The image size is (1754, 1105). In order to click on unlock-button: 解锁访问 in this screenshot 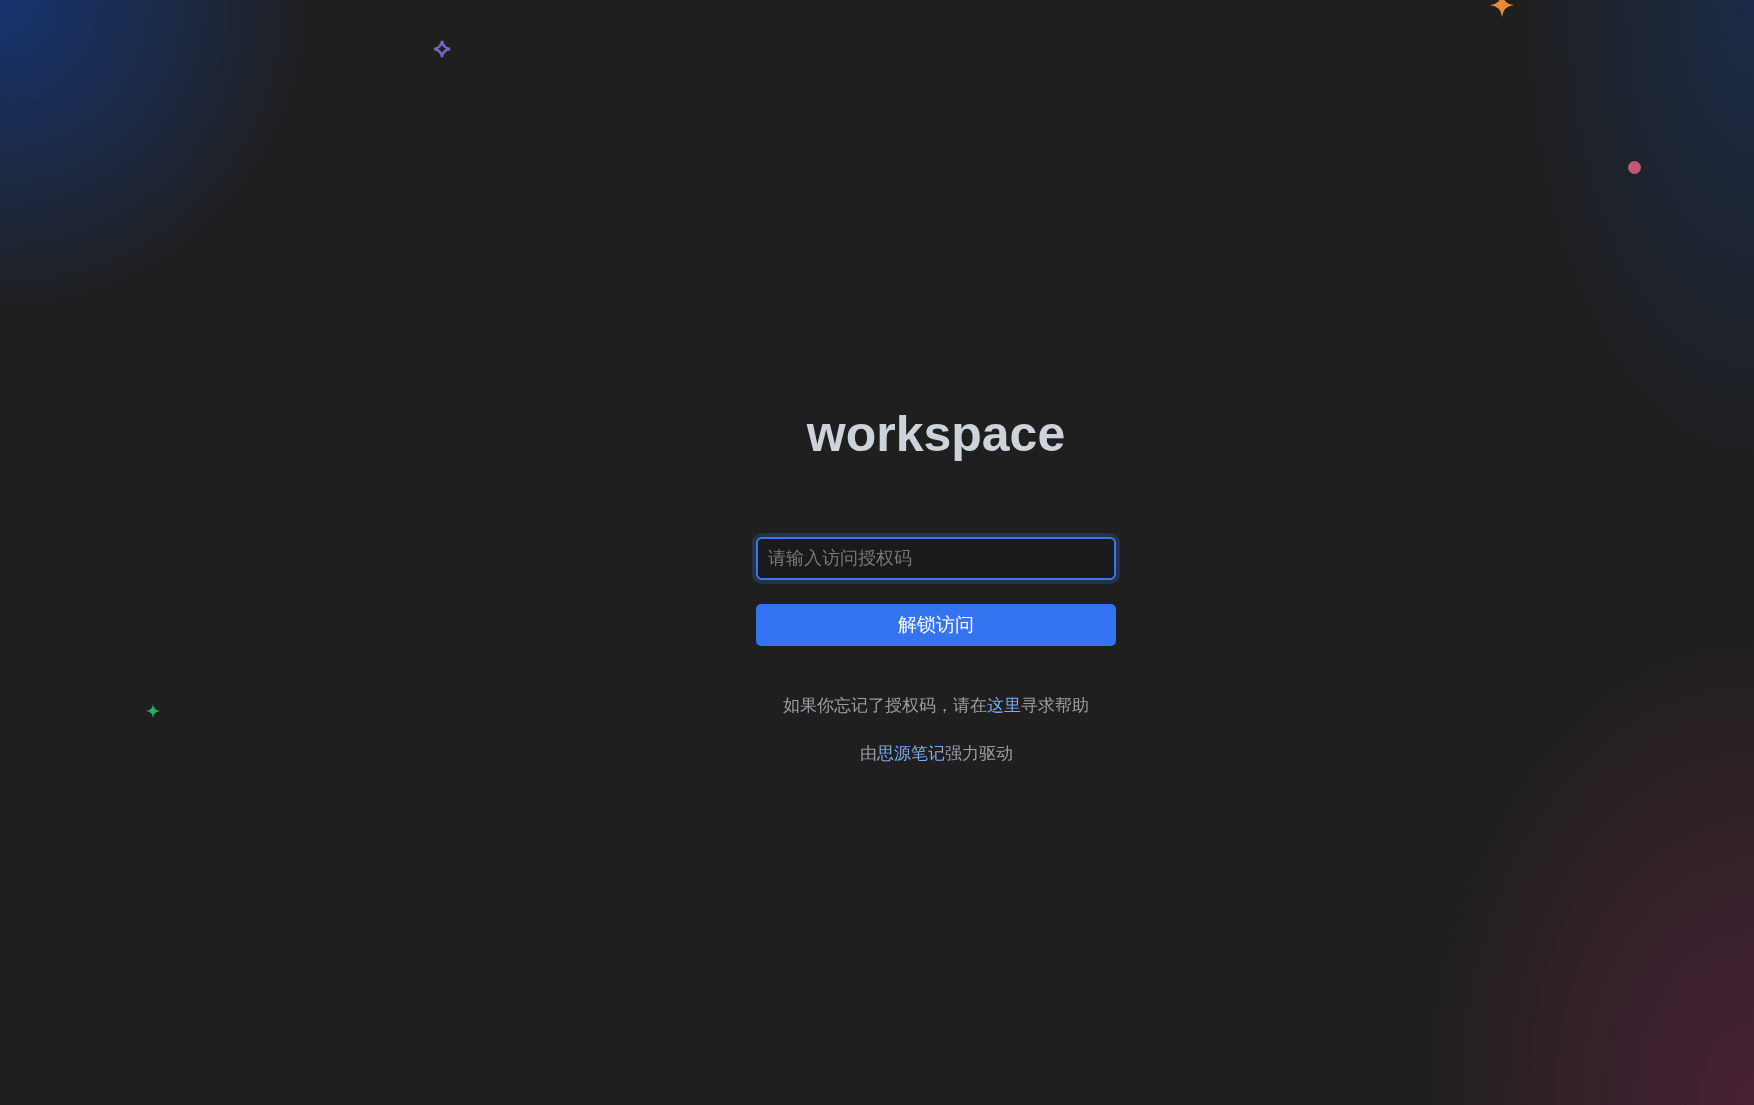, I will do `click(936, 625)`.